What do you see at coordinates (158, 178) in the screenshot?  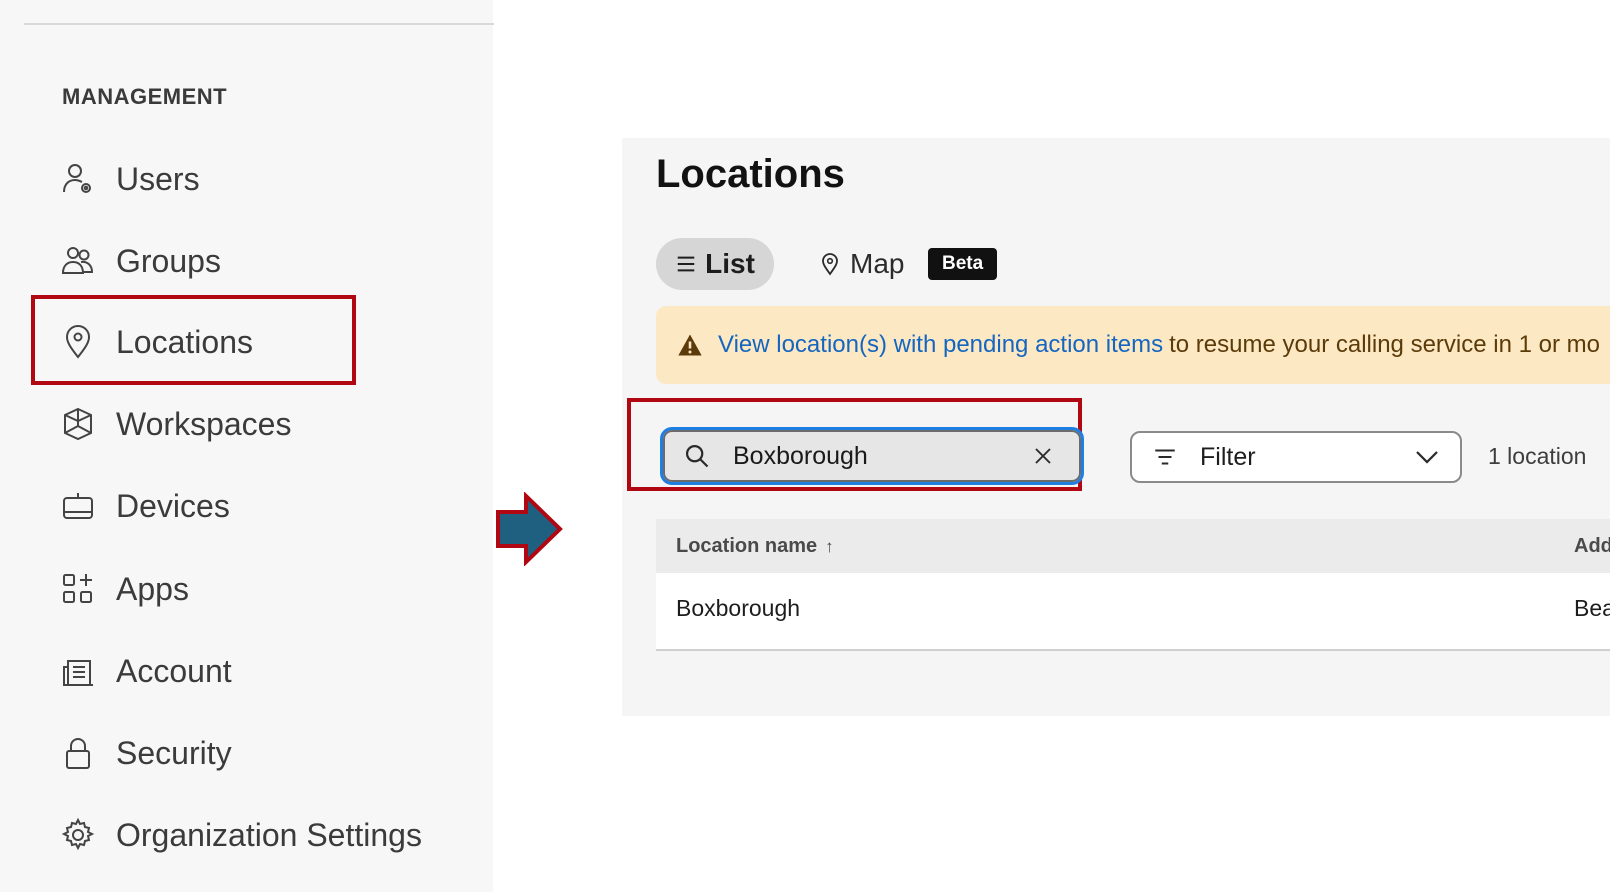 I see `sidebar-item-label: Users` at bounding box center [158, 178].